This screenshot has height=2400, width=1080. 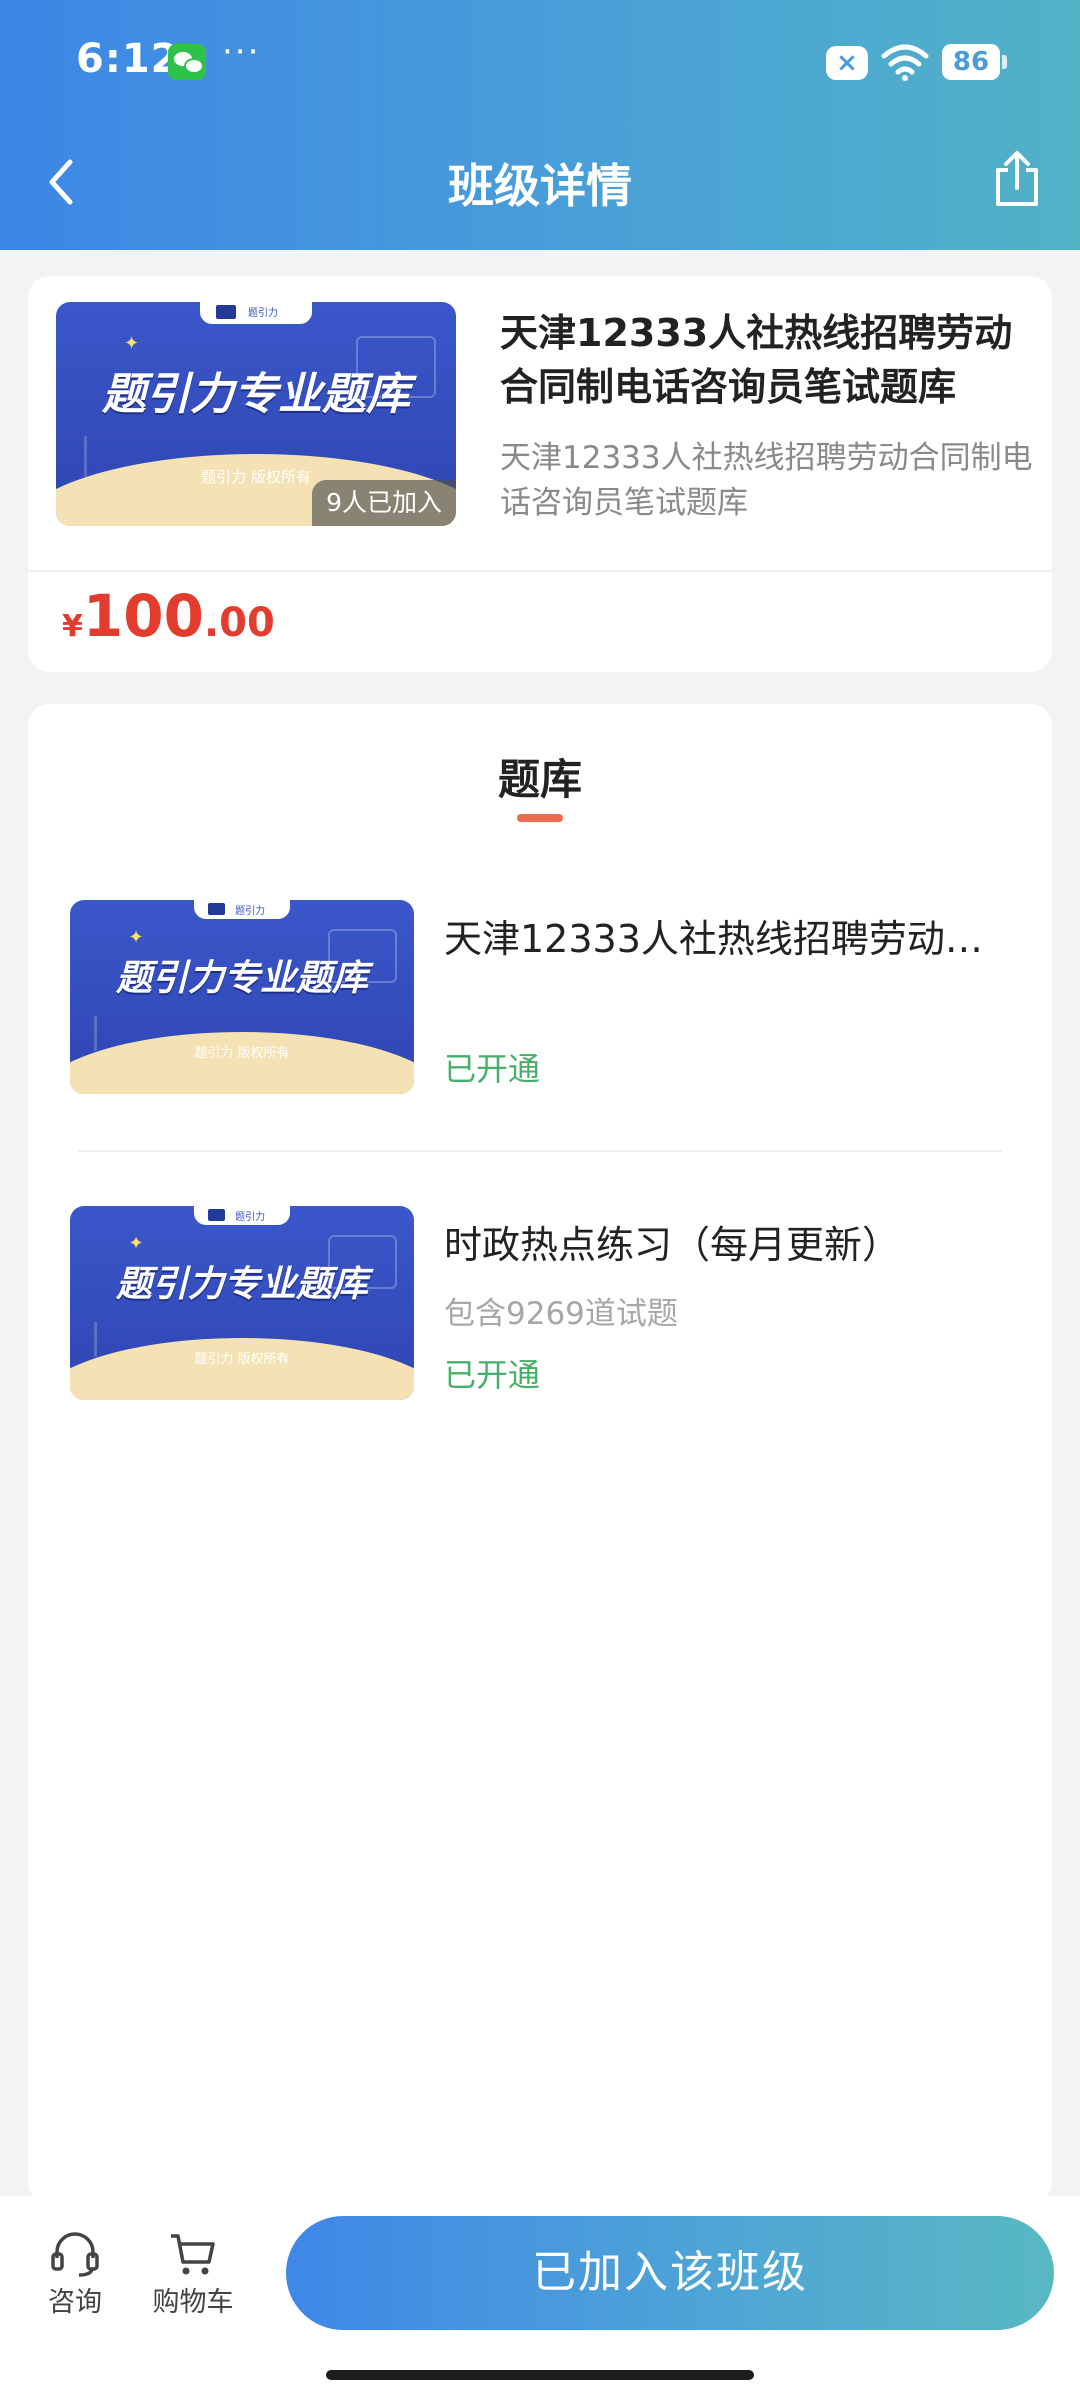 I want to click on course-cover-image: 题引力 ✦ 题引力专业题库 题引力 版权所有 9人已加入, so click(x=256, y=414).